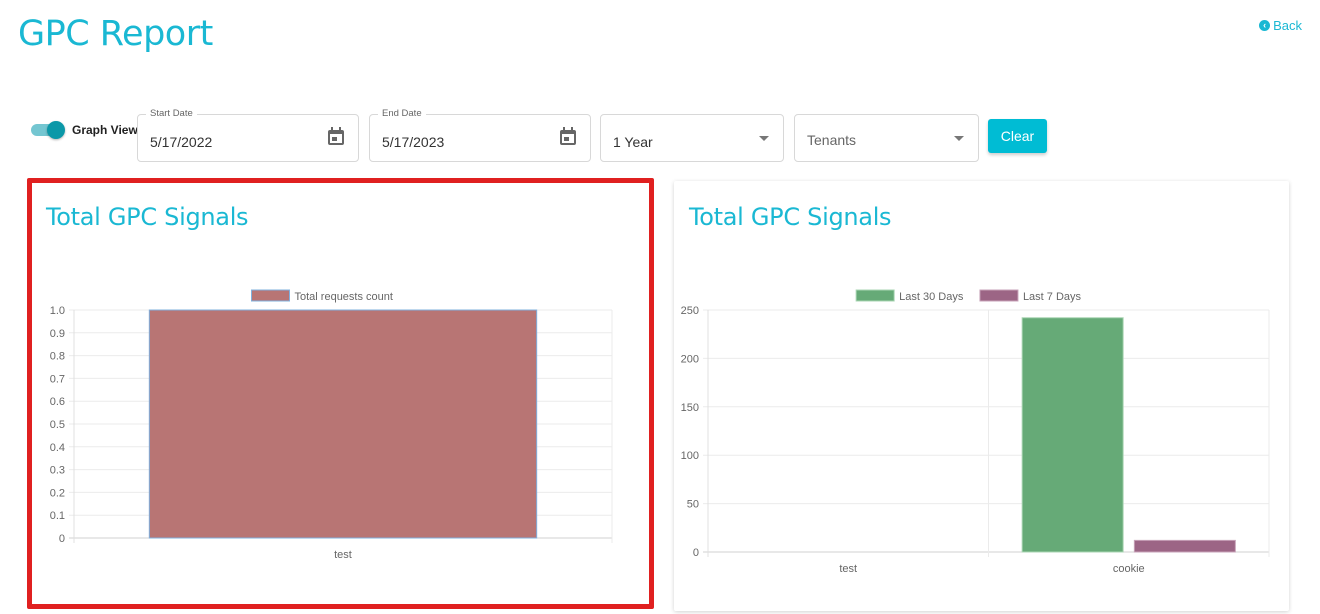 This screenshot has width=1320, height=614. I want to click on back-link: ‹ Back, so click(1280, 25).